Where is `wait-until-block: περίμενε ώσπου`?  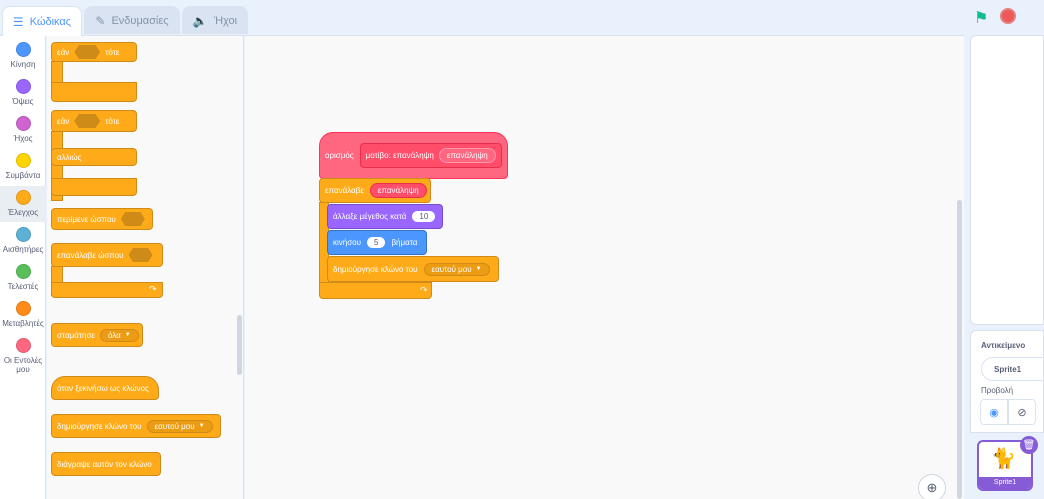 wait-until-block: περίμενε ώσπου is located at coordinates (102, 219).